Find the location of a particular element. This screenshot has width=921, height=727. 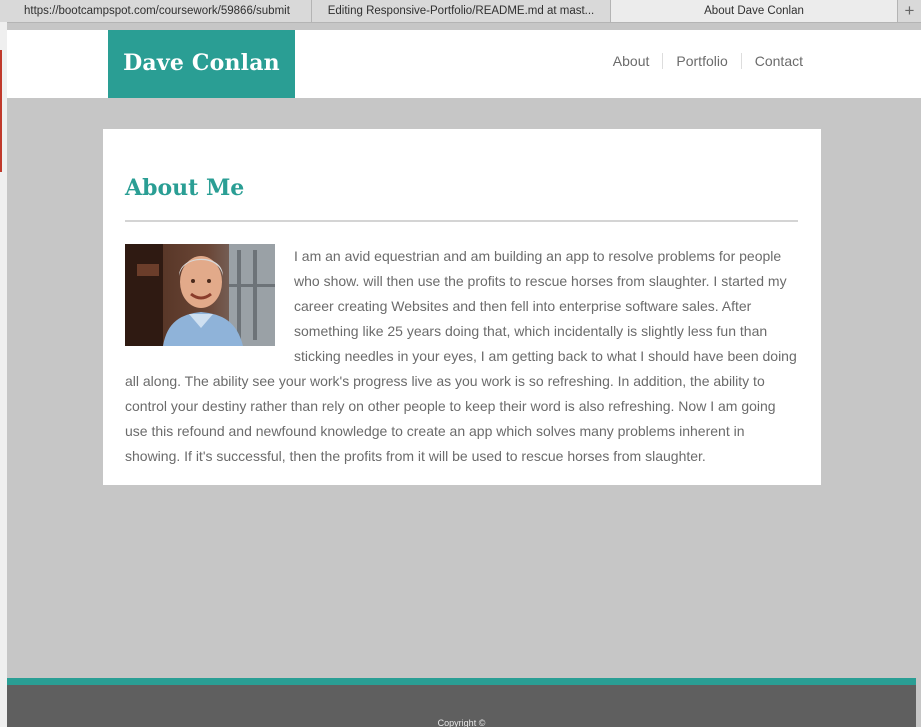

nav-link-about: About is located at coordinates (631, 61).